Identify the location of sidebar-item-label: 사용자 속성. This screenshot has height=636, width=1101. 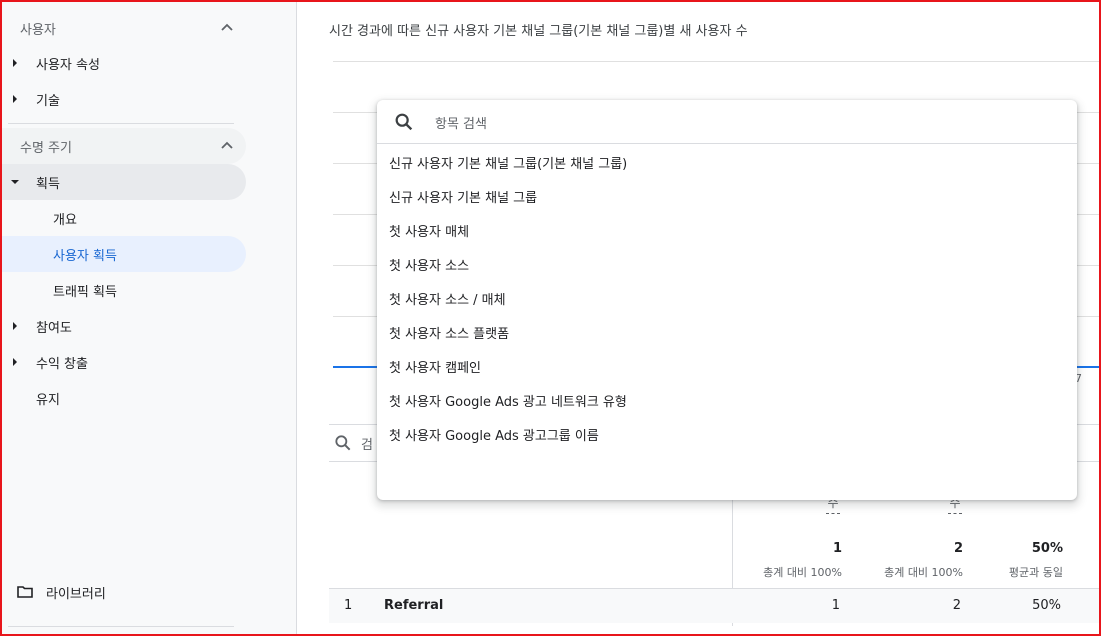
(68, 65).